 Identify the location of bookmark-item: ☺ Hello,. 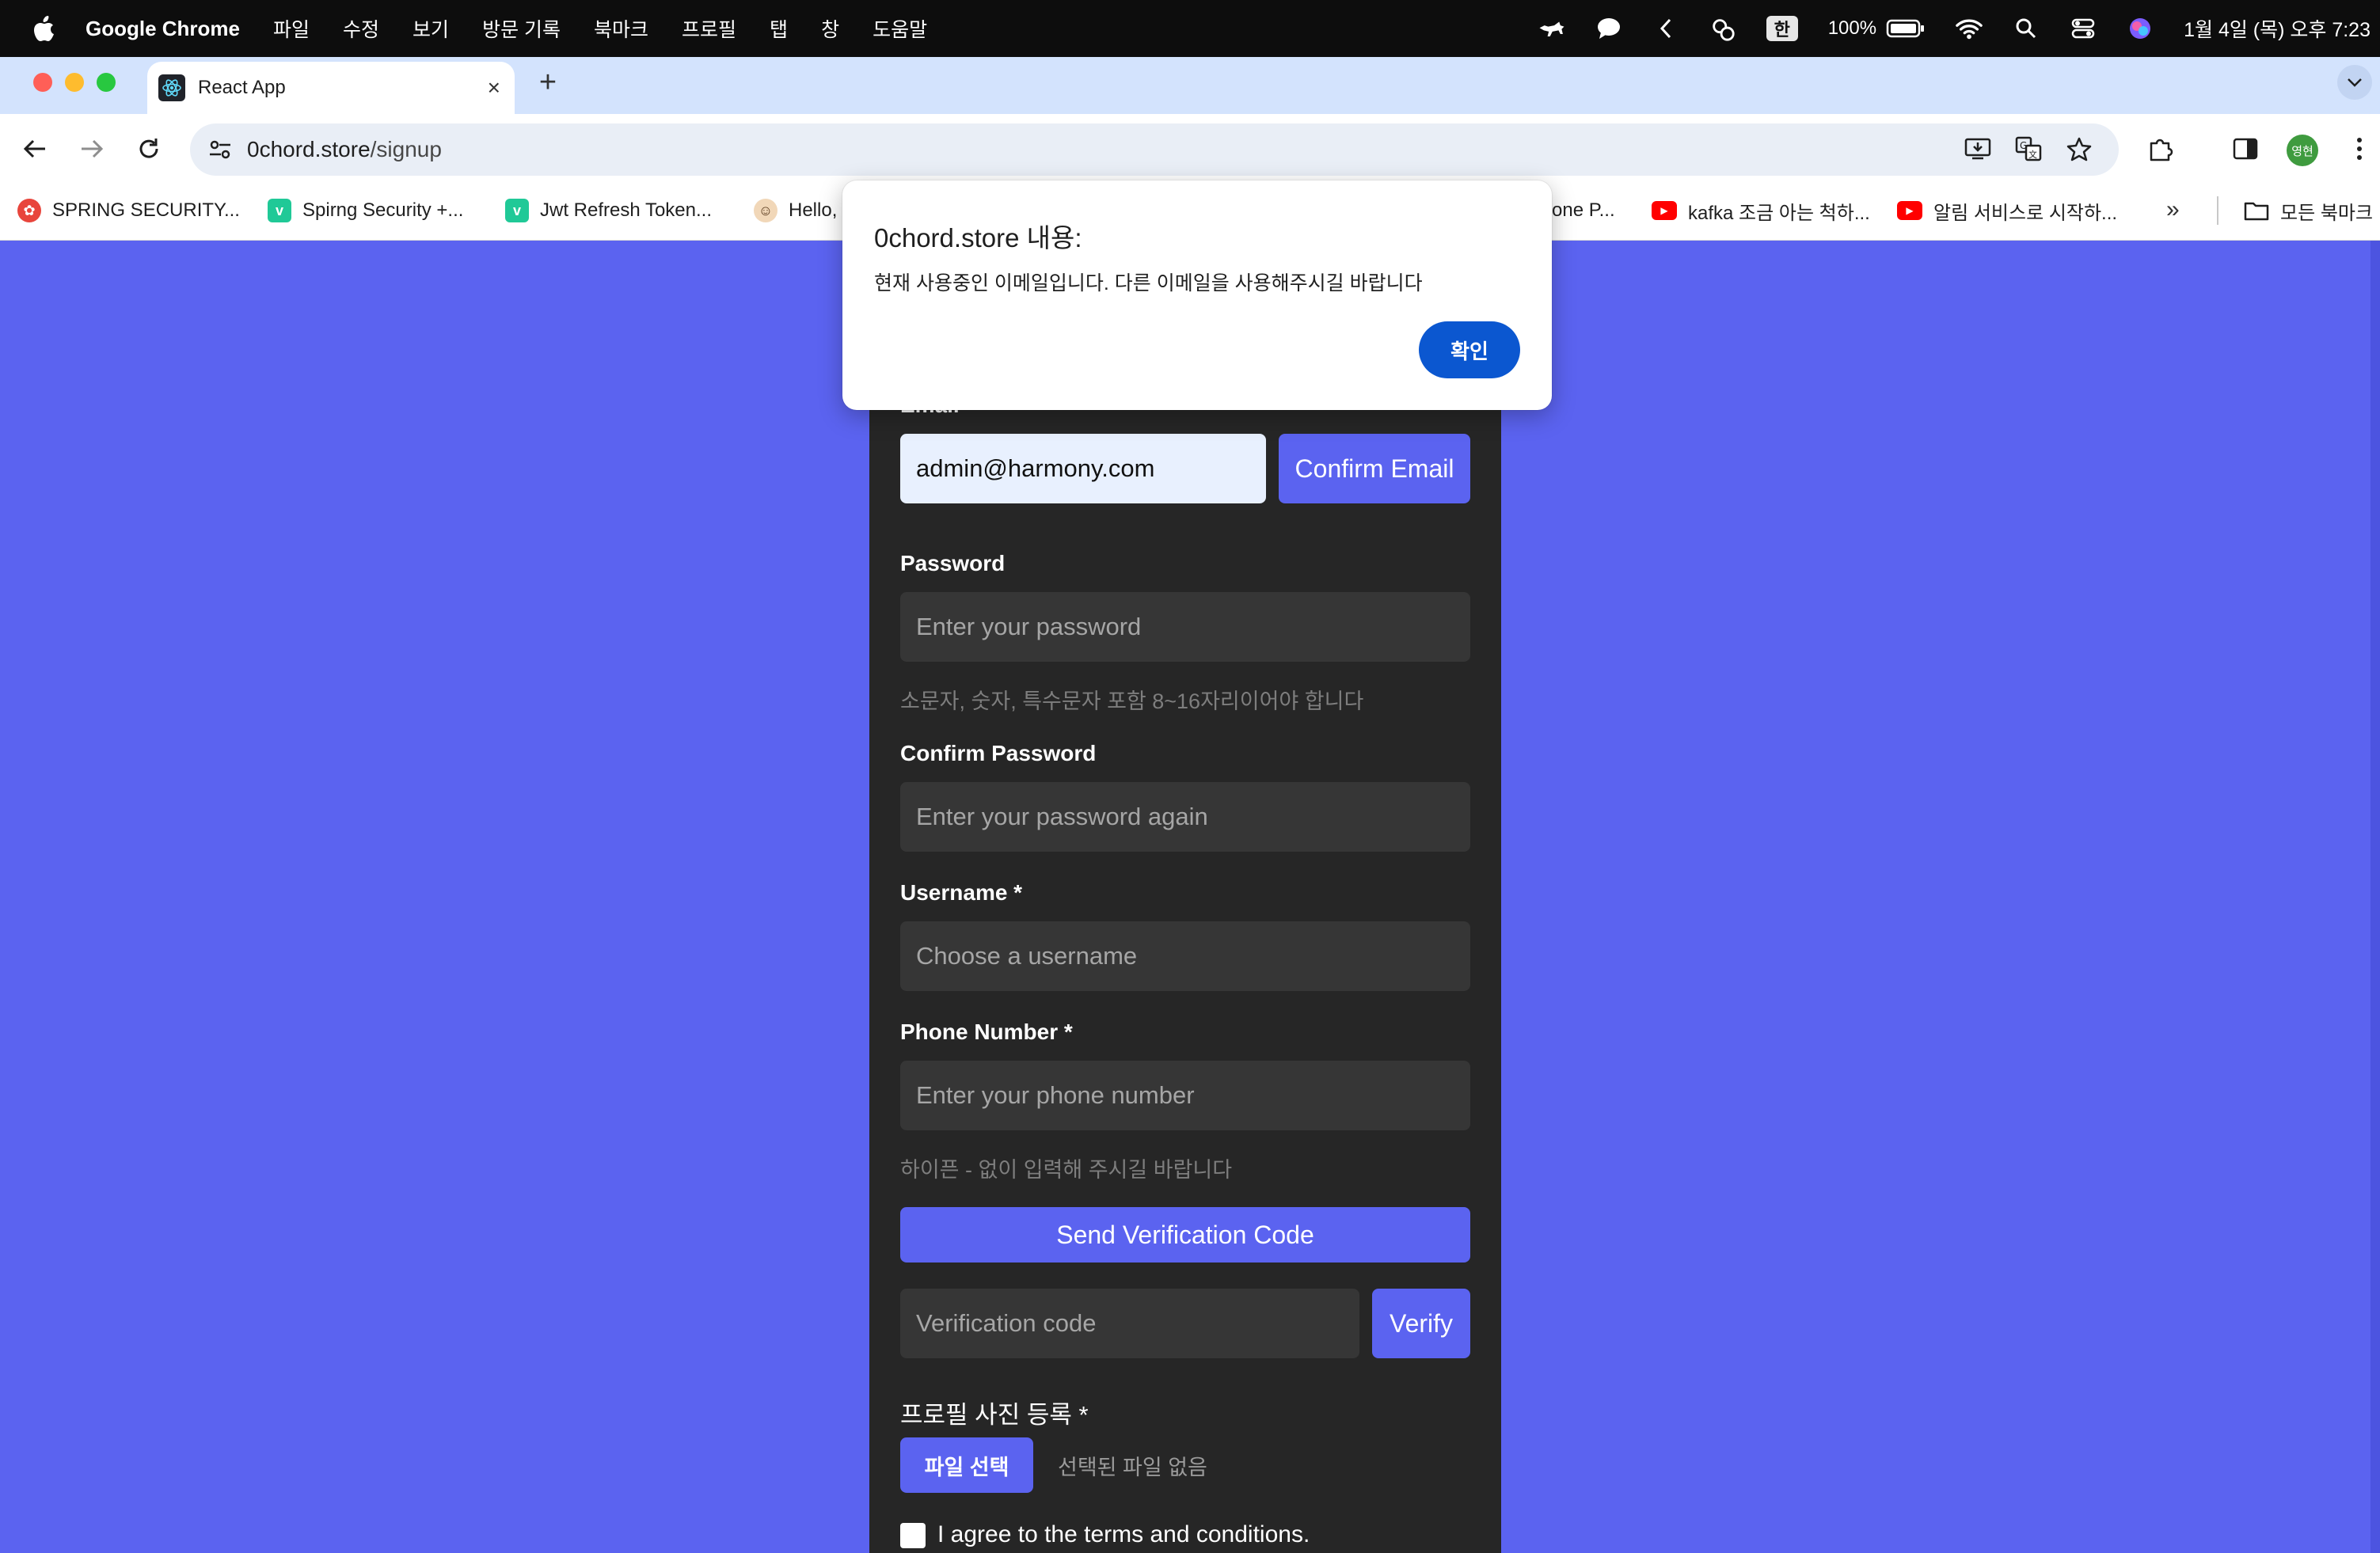
(795, 210).